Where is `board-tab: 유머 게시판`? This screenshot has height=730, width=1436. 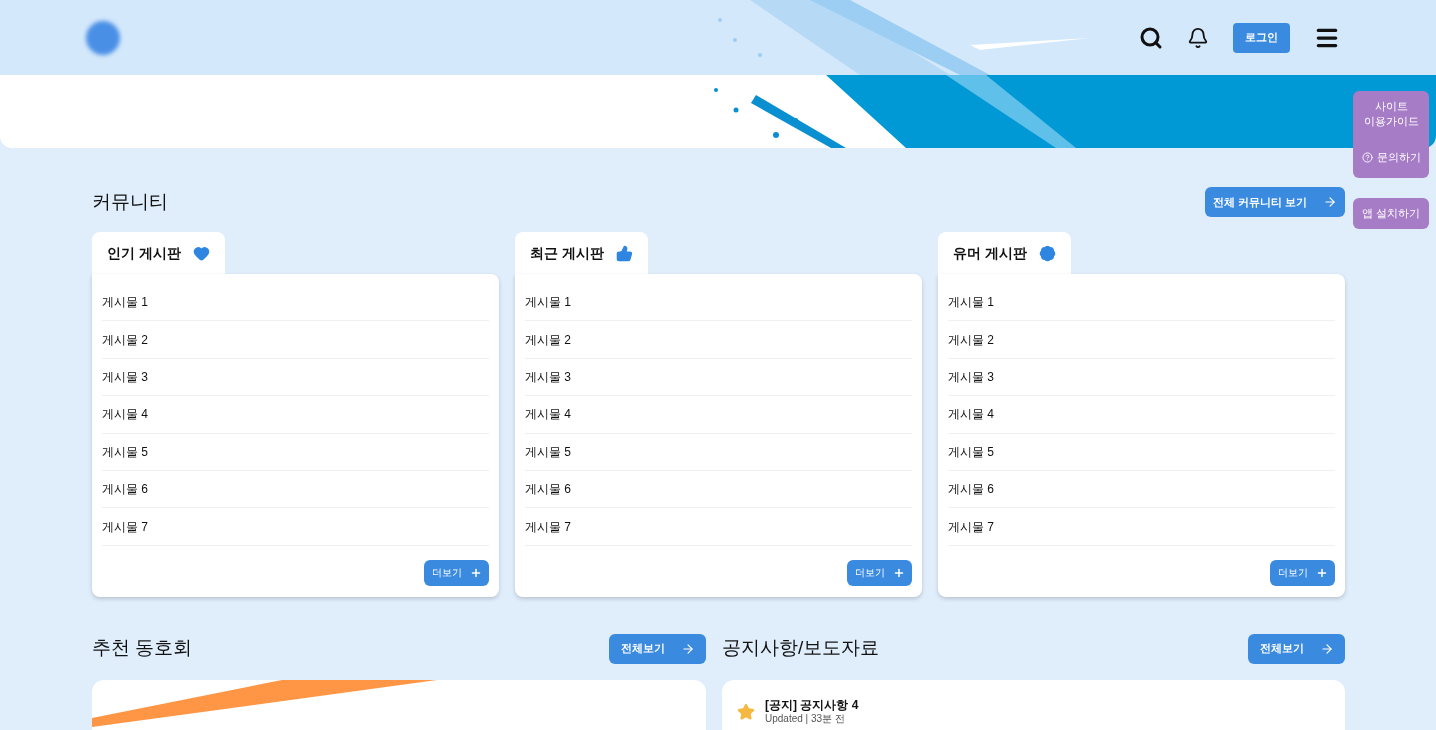
board-tab: 유머 게시판 is located at coordinates (1004, 253).